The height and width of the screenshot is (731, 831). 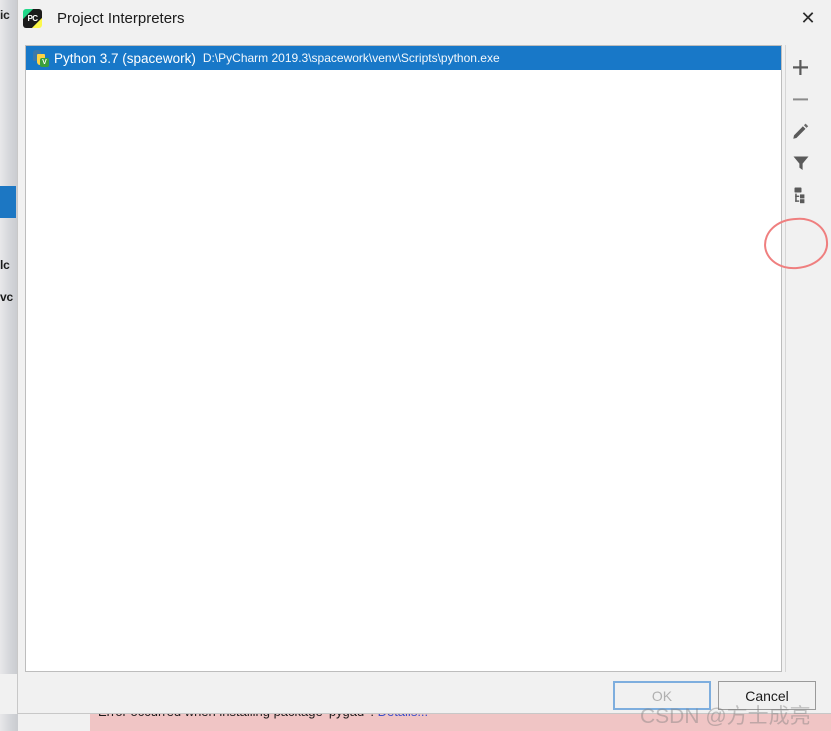 I want to click on cancel-button: Cancel, so click(x=767, y=695).